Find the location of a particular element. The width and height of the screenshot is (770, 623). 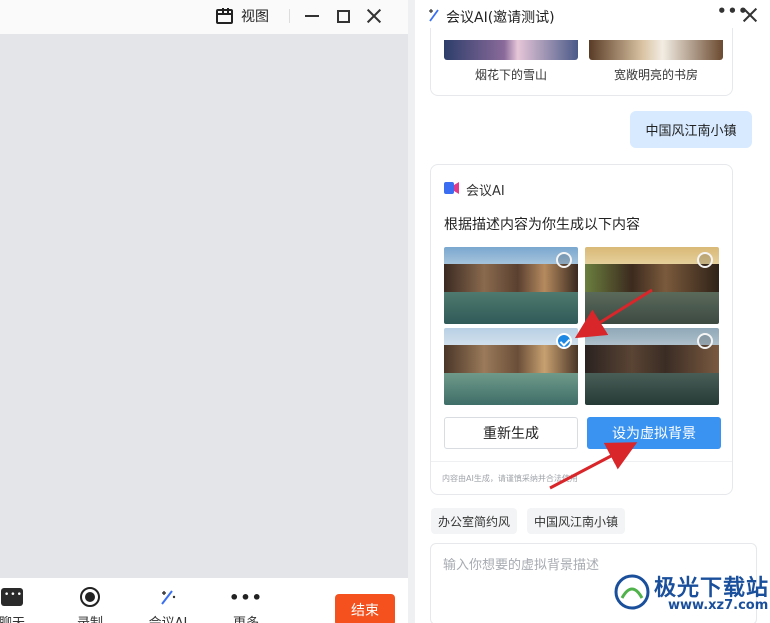

title-bar: 视图 is located at coordinates (204, 17).